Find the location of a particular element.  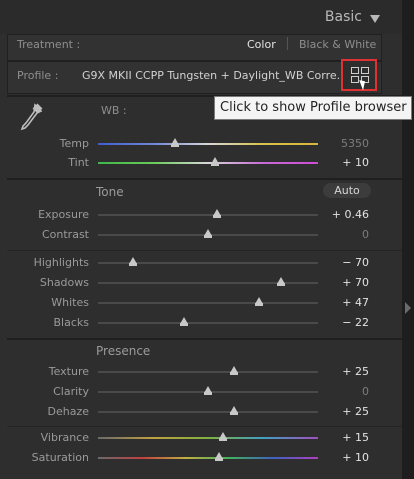

slider-row-dehaze: Dehaze + 25 is located at coordinates (201, 412).